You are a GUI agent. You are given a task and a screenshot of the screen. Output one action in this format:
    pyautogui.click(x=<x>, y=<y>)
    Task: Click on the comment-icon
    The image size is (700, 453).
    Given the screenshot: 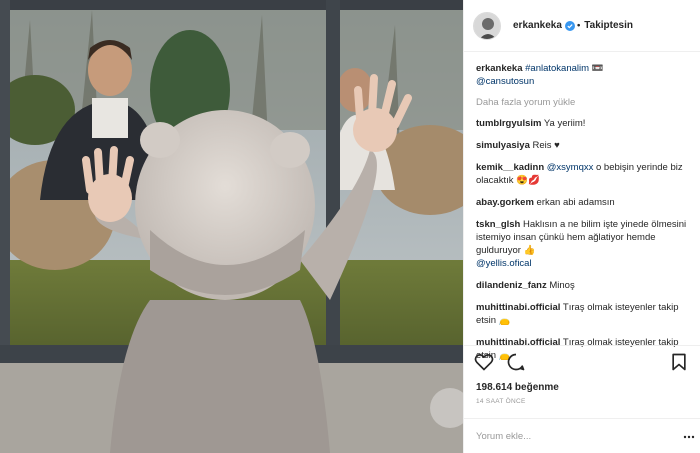 What is the action you would take?
    pyautogui.click(x=516, y=362)
    